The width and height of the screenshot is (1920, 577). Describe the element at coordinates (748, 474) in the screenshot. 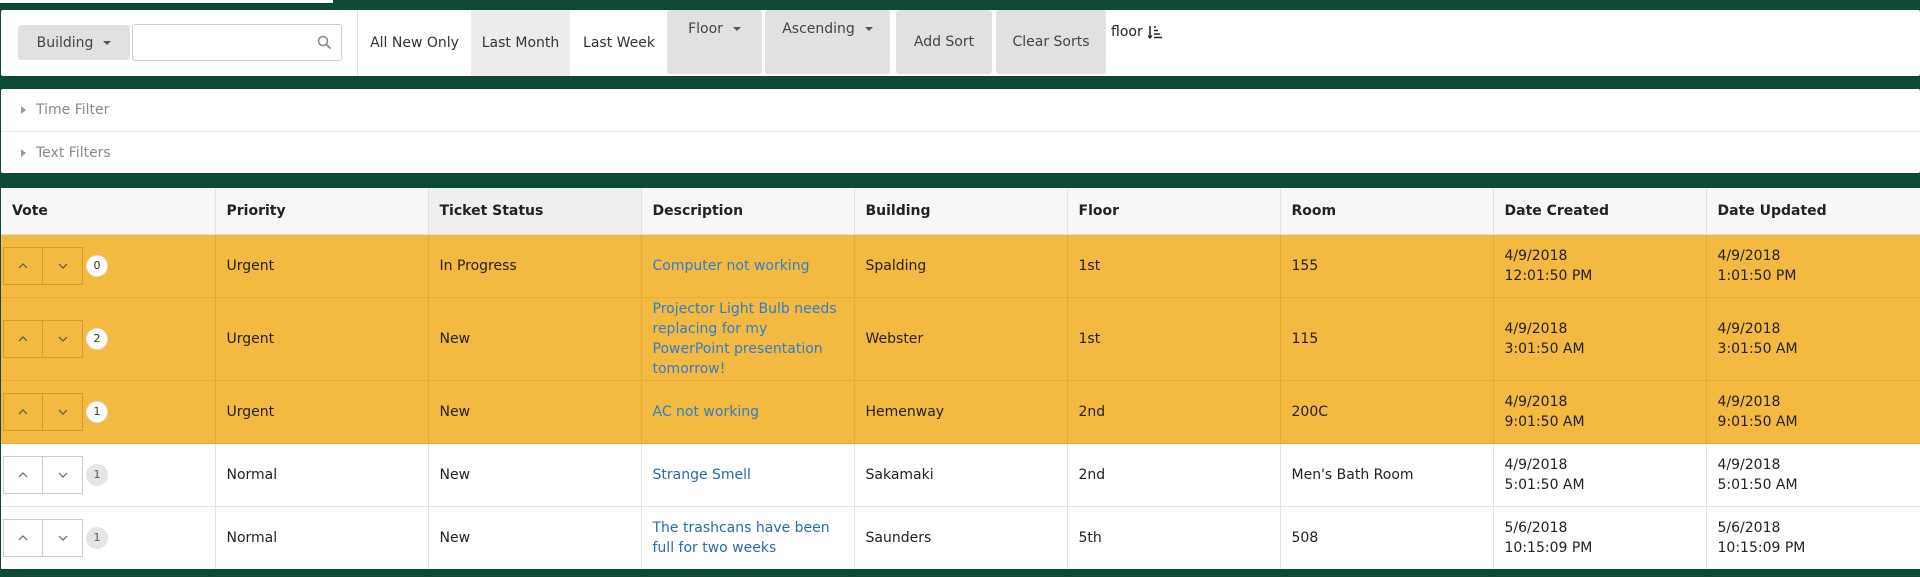

I see `description-link: Strange Smell` at that location.